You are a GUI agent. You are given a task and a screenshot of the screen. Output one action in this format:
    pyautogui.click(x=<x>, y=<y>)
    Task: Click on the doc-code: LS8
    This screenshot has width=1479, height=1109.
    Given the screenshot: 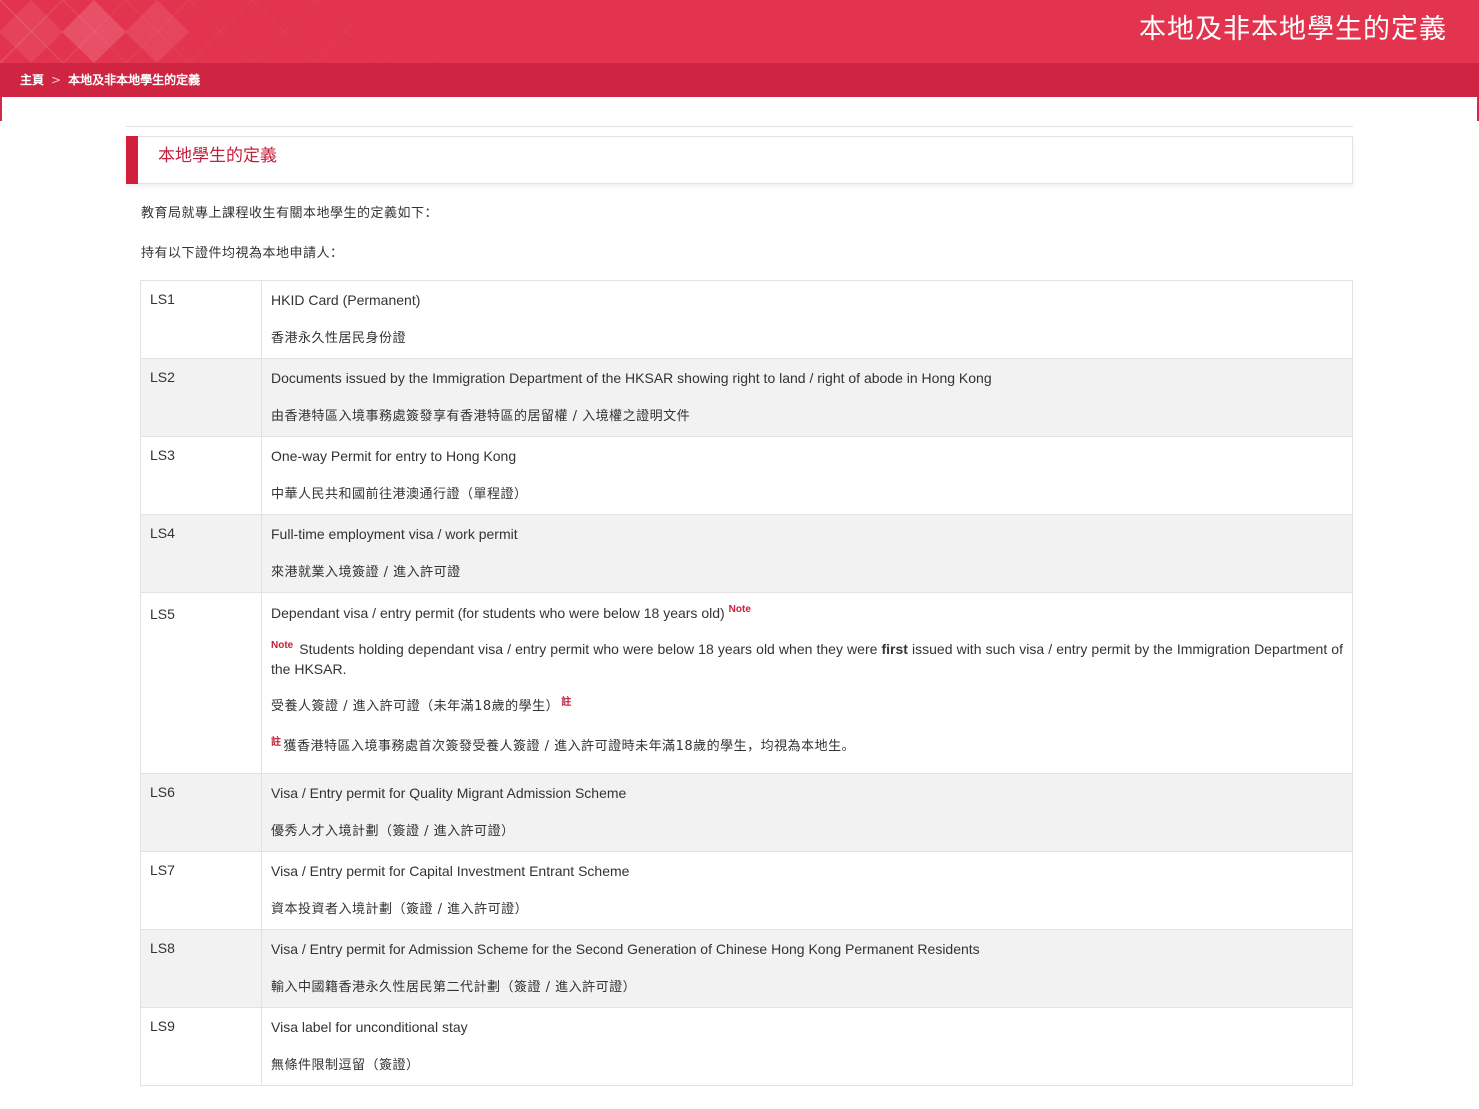 What is the action you would take?
    pyautogui.click(x=201, y=968)
    